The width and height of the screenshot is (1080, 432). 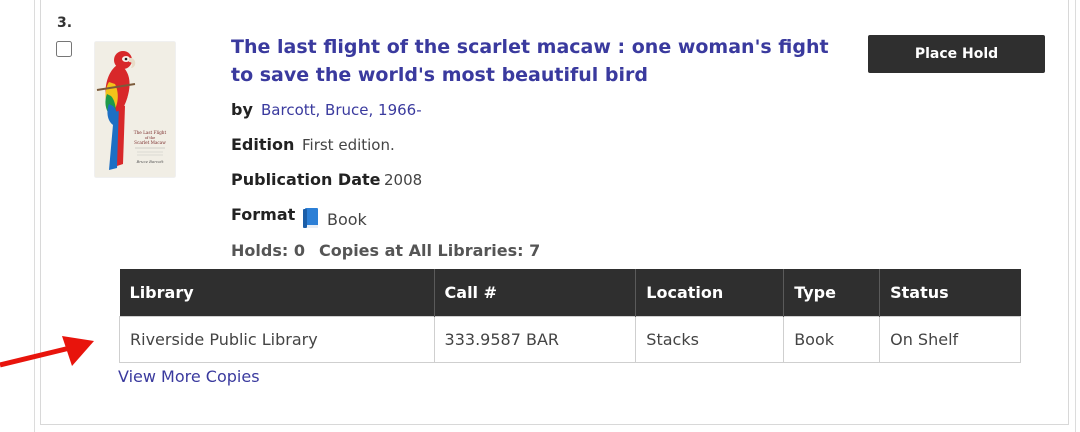 I want to click on cover-title-line-3: Scarlet Macaw, so click(x=150, y=142).